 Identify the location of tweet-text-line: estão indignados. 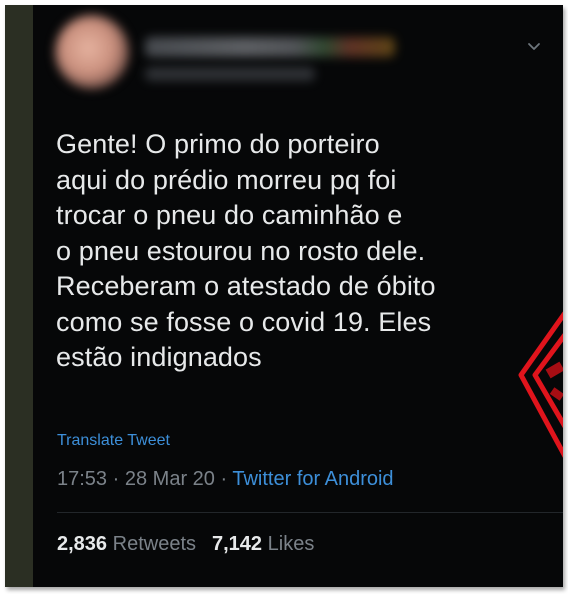
(159, 357).